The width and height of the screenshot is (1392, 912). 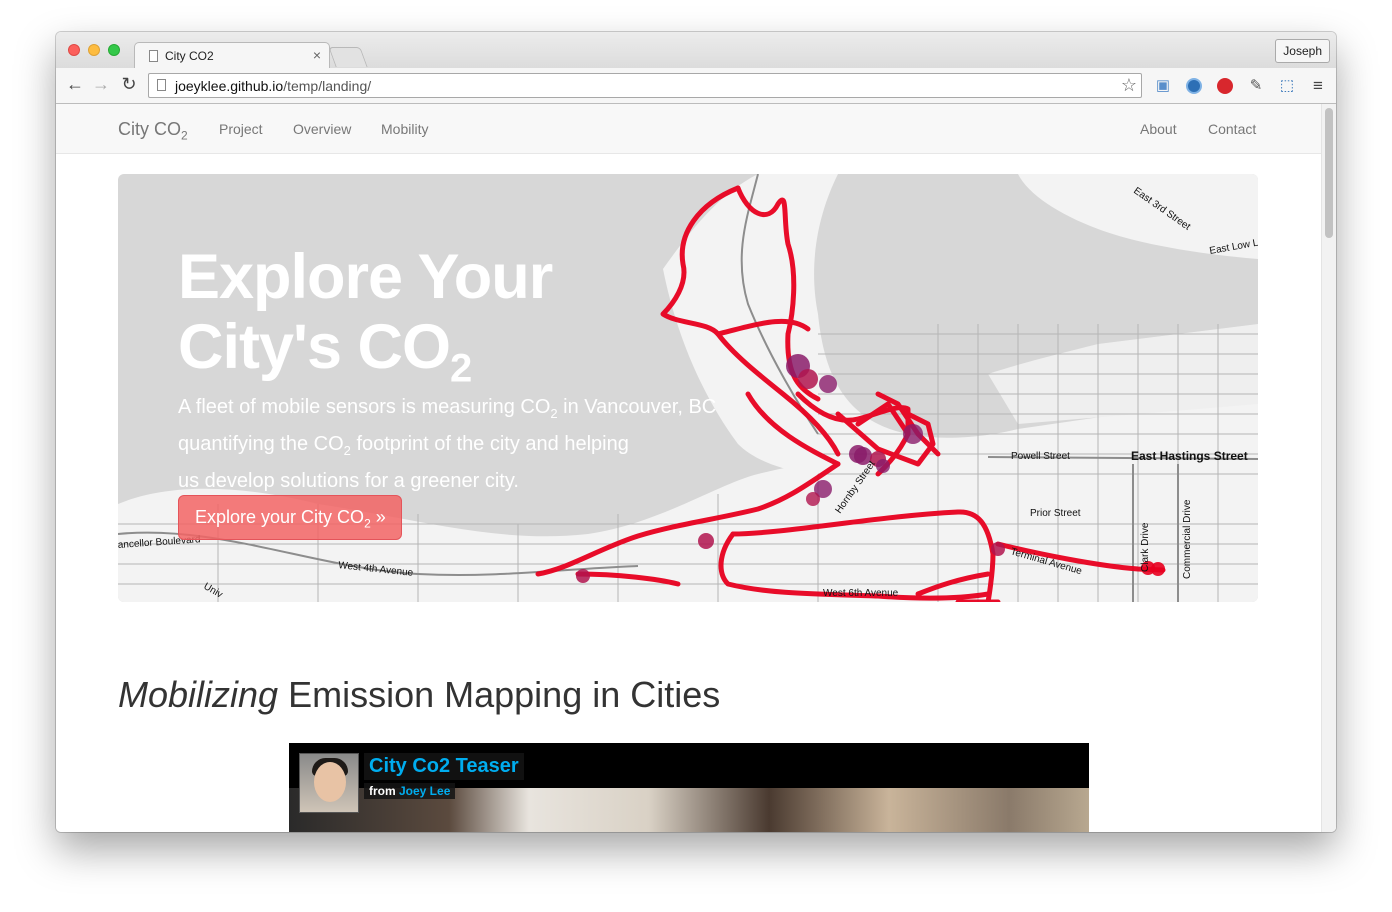 I want to click on page-icon, so click(x=161, y=85).